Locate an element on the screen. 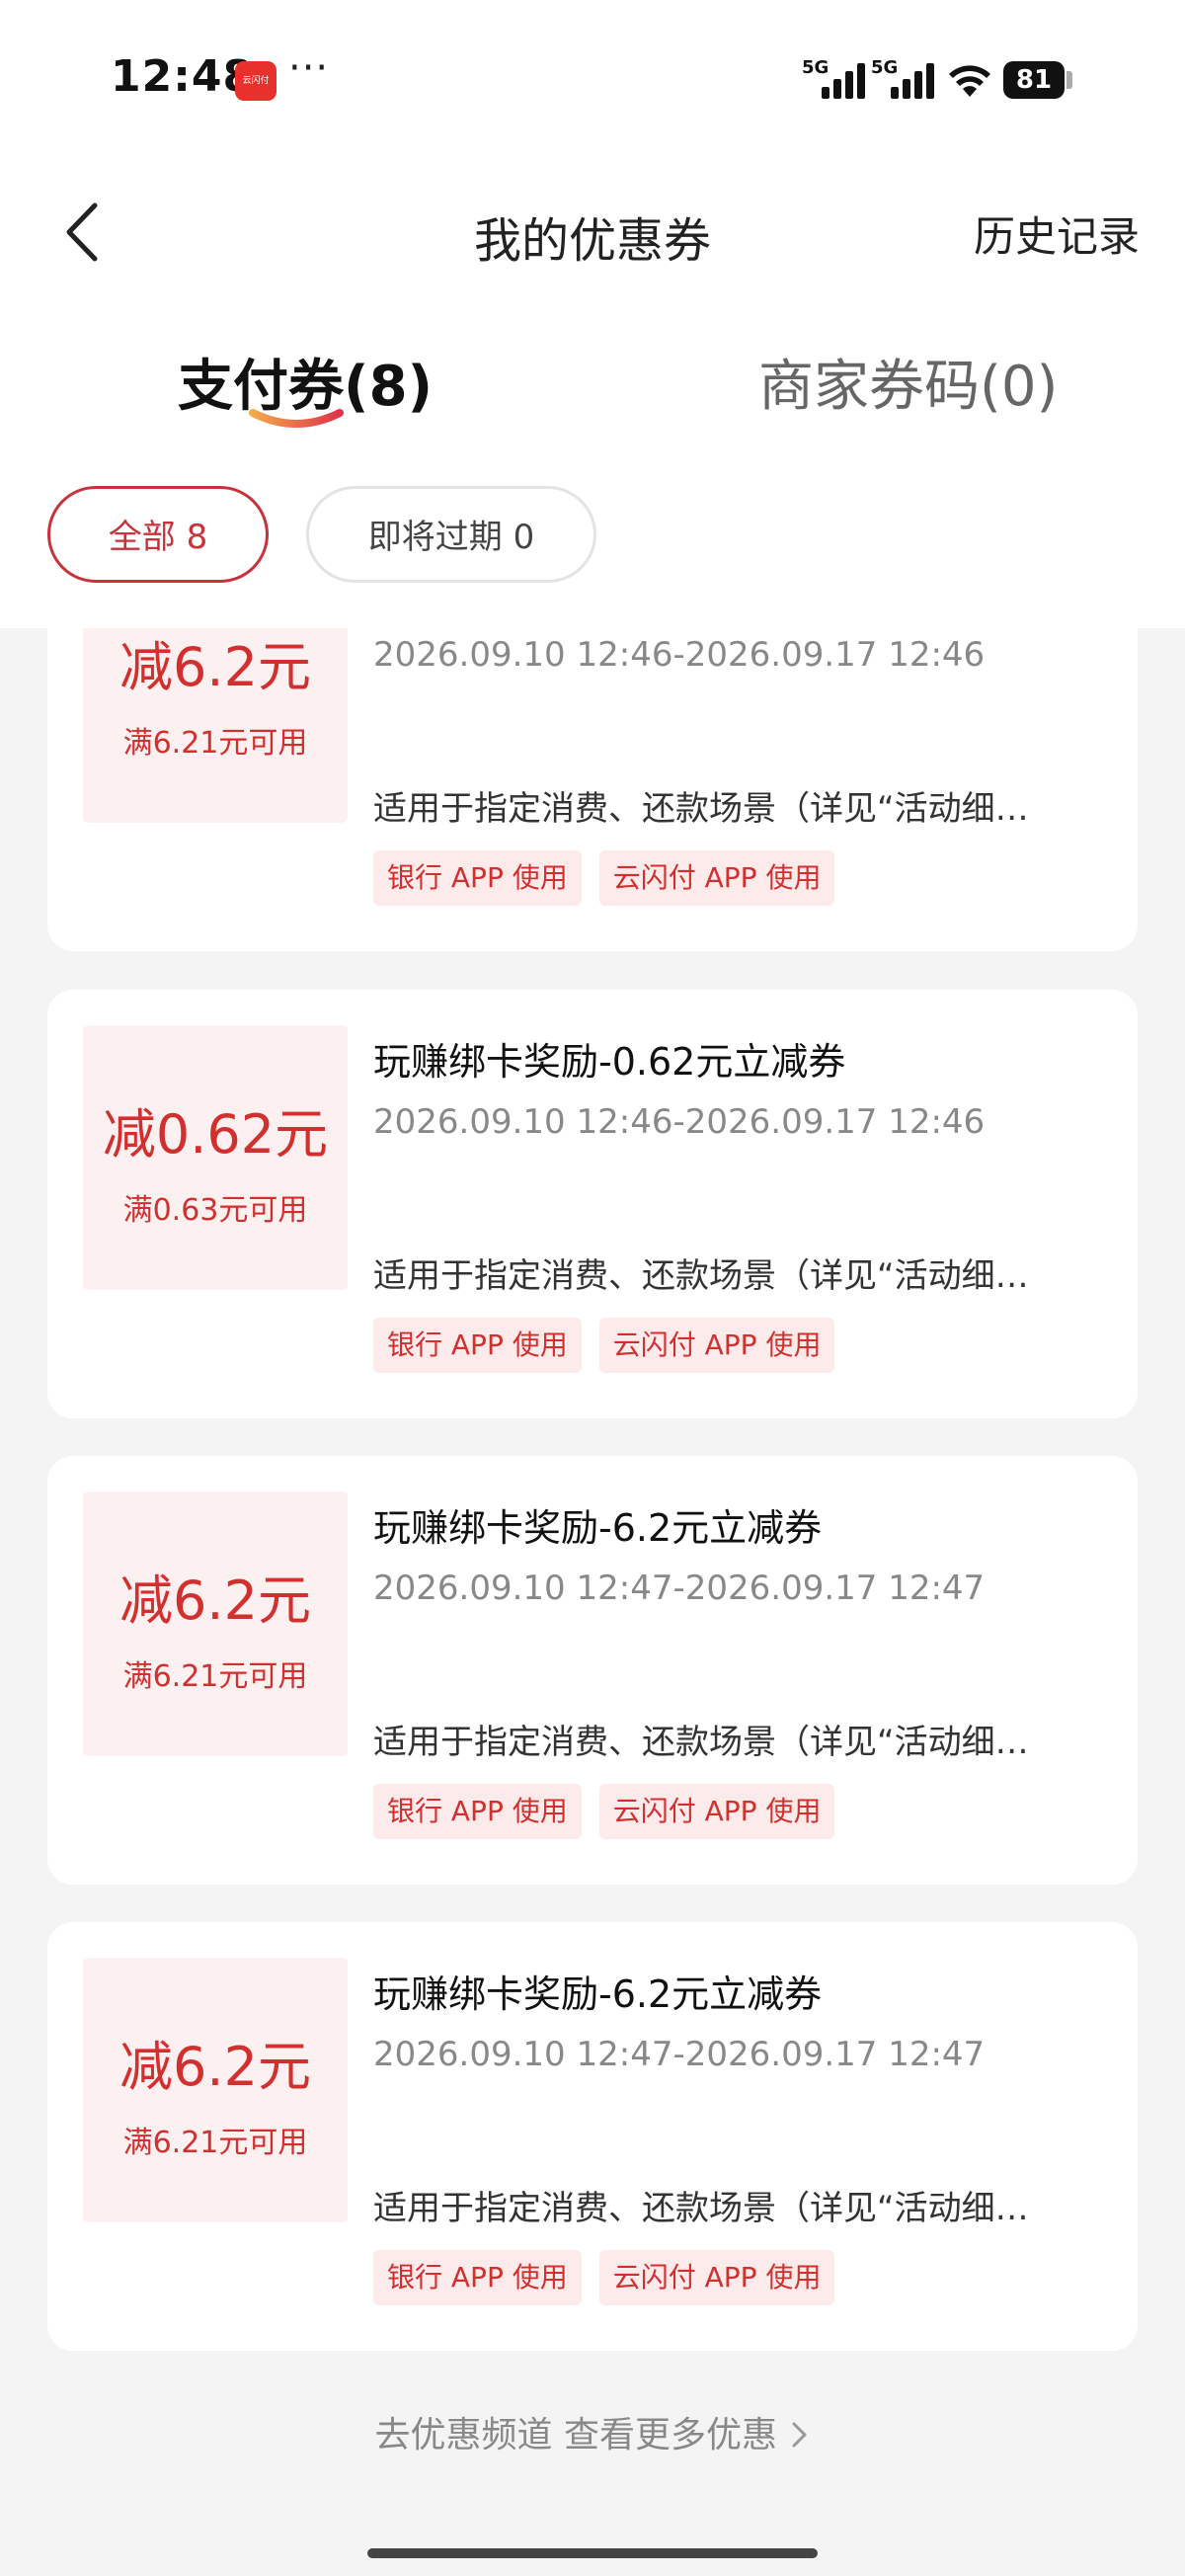 The height and width of the screenshot is (2576, 1185). home-indicator is located at coordinates (592, 2553).